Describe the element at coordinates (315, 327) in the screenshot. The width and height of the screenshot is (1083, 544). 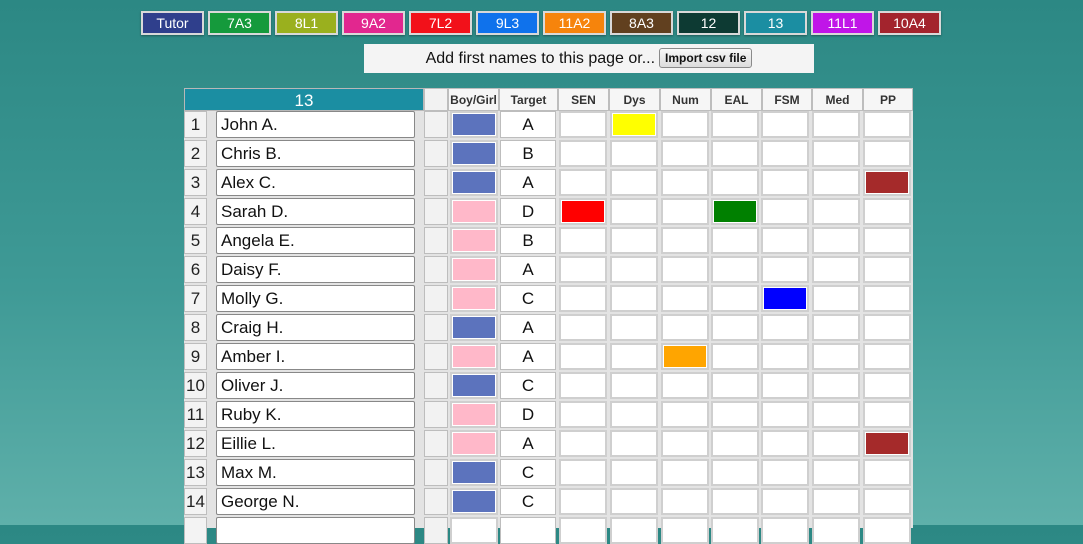
I see `student-name-field: Craig H.` at that location.